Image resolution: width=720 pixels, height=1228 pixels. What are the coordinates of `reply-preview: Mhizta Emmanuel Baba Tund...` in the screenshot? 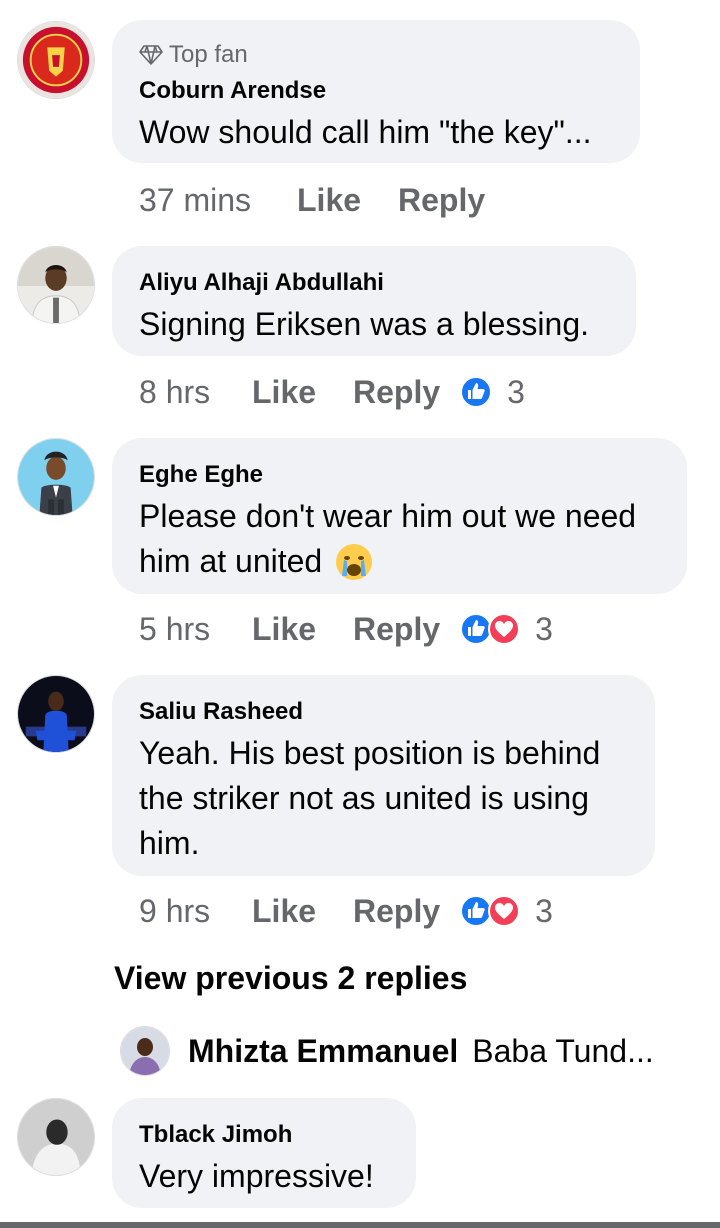 It's located at (387, 1051).